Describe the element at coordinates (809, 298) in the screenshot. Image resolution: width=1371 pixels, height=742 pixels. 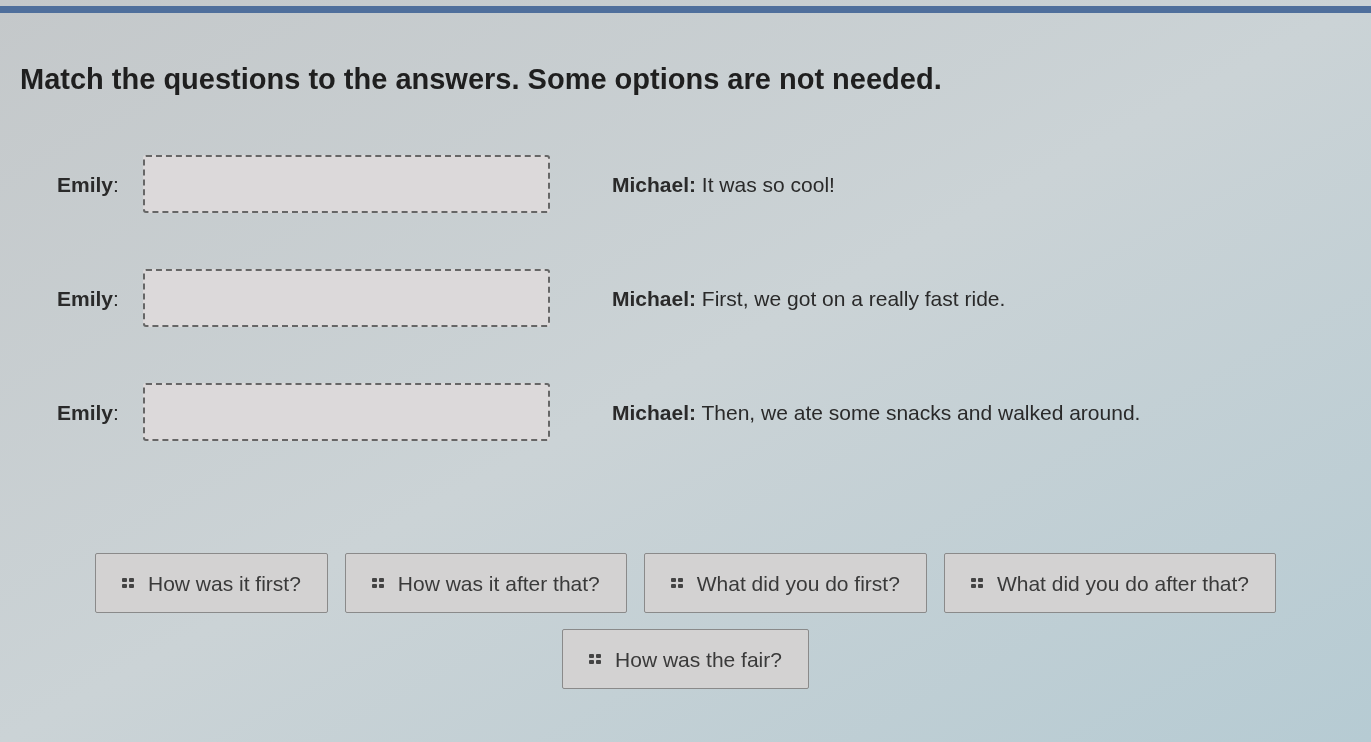
I see `reply-text: Michael: First, we got on a really fast ride.` at that location.